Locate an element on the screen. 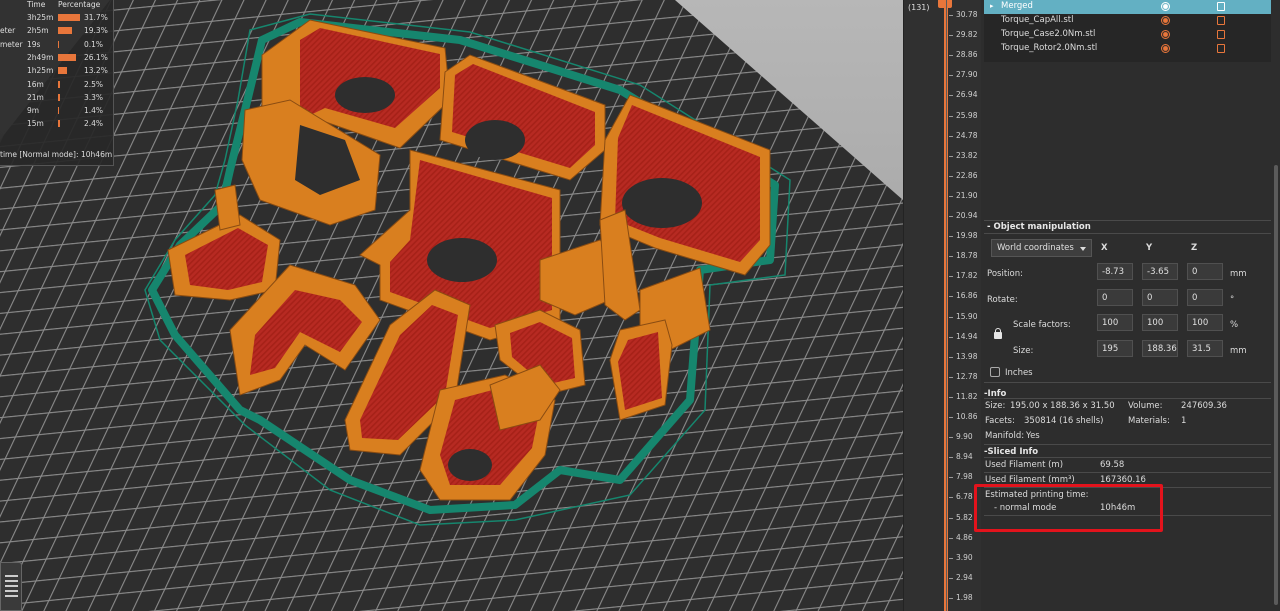 The height and width of the screenshot is (611, 1280). layer-height-tick: 8.94 is located at coordinates (961, 457).